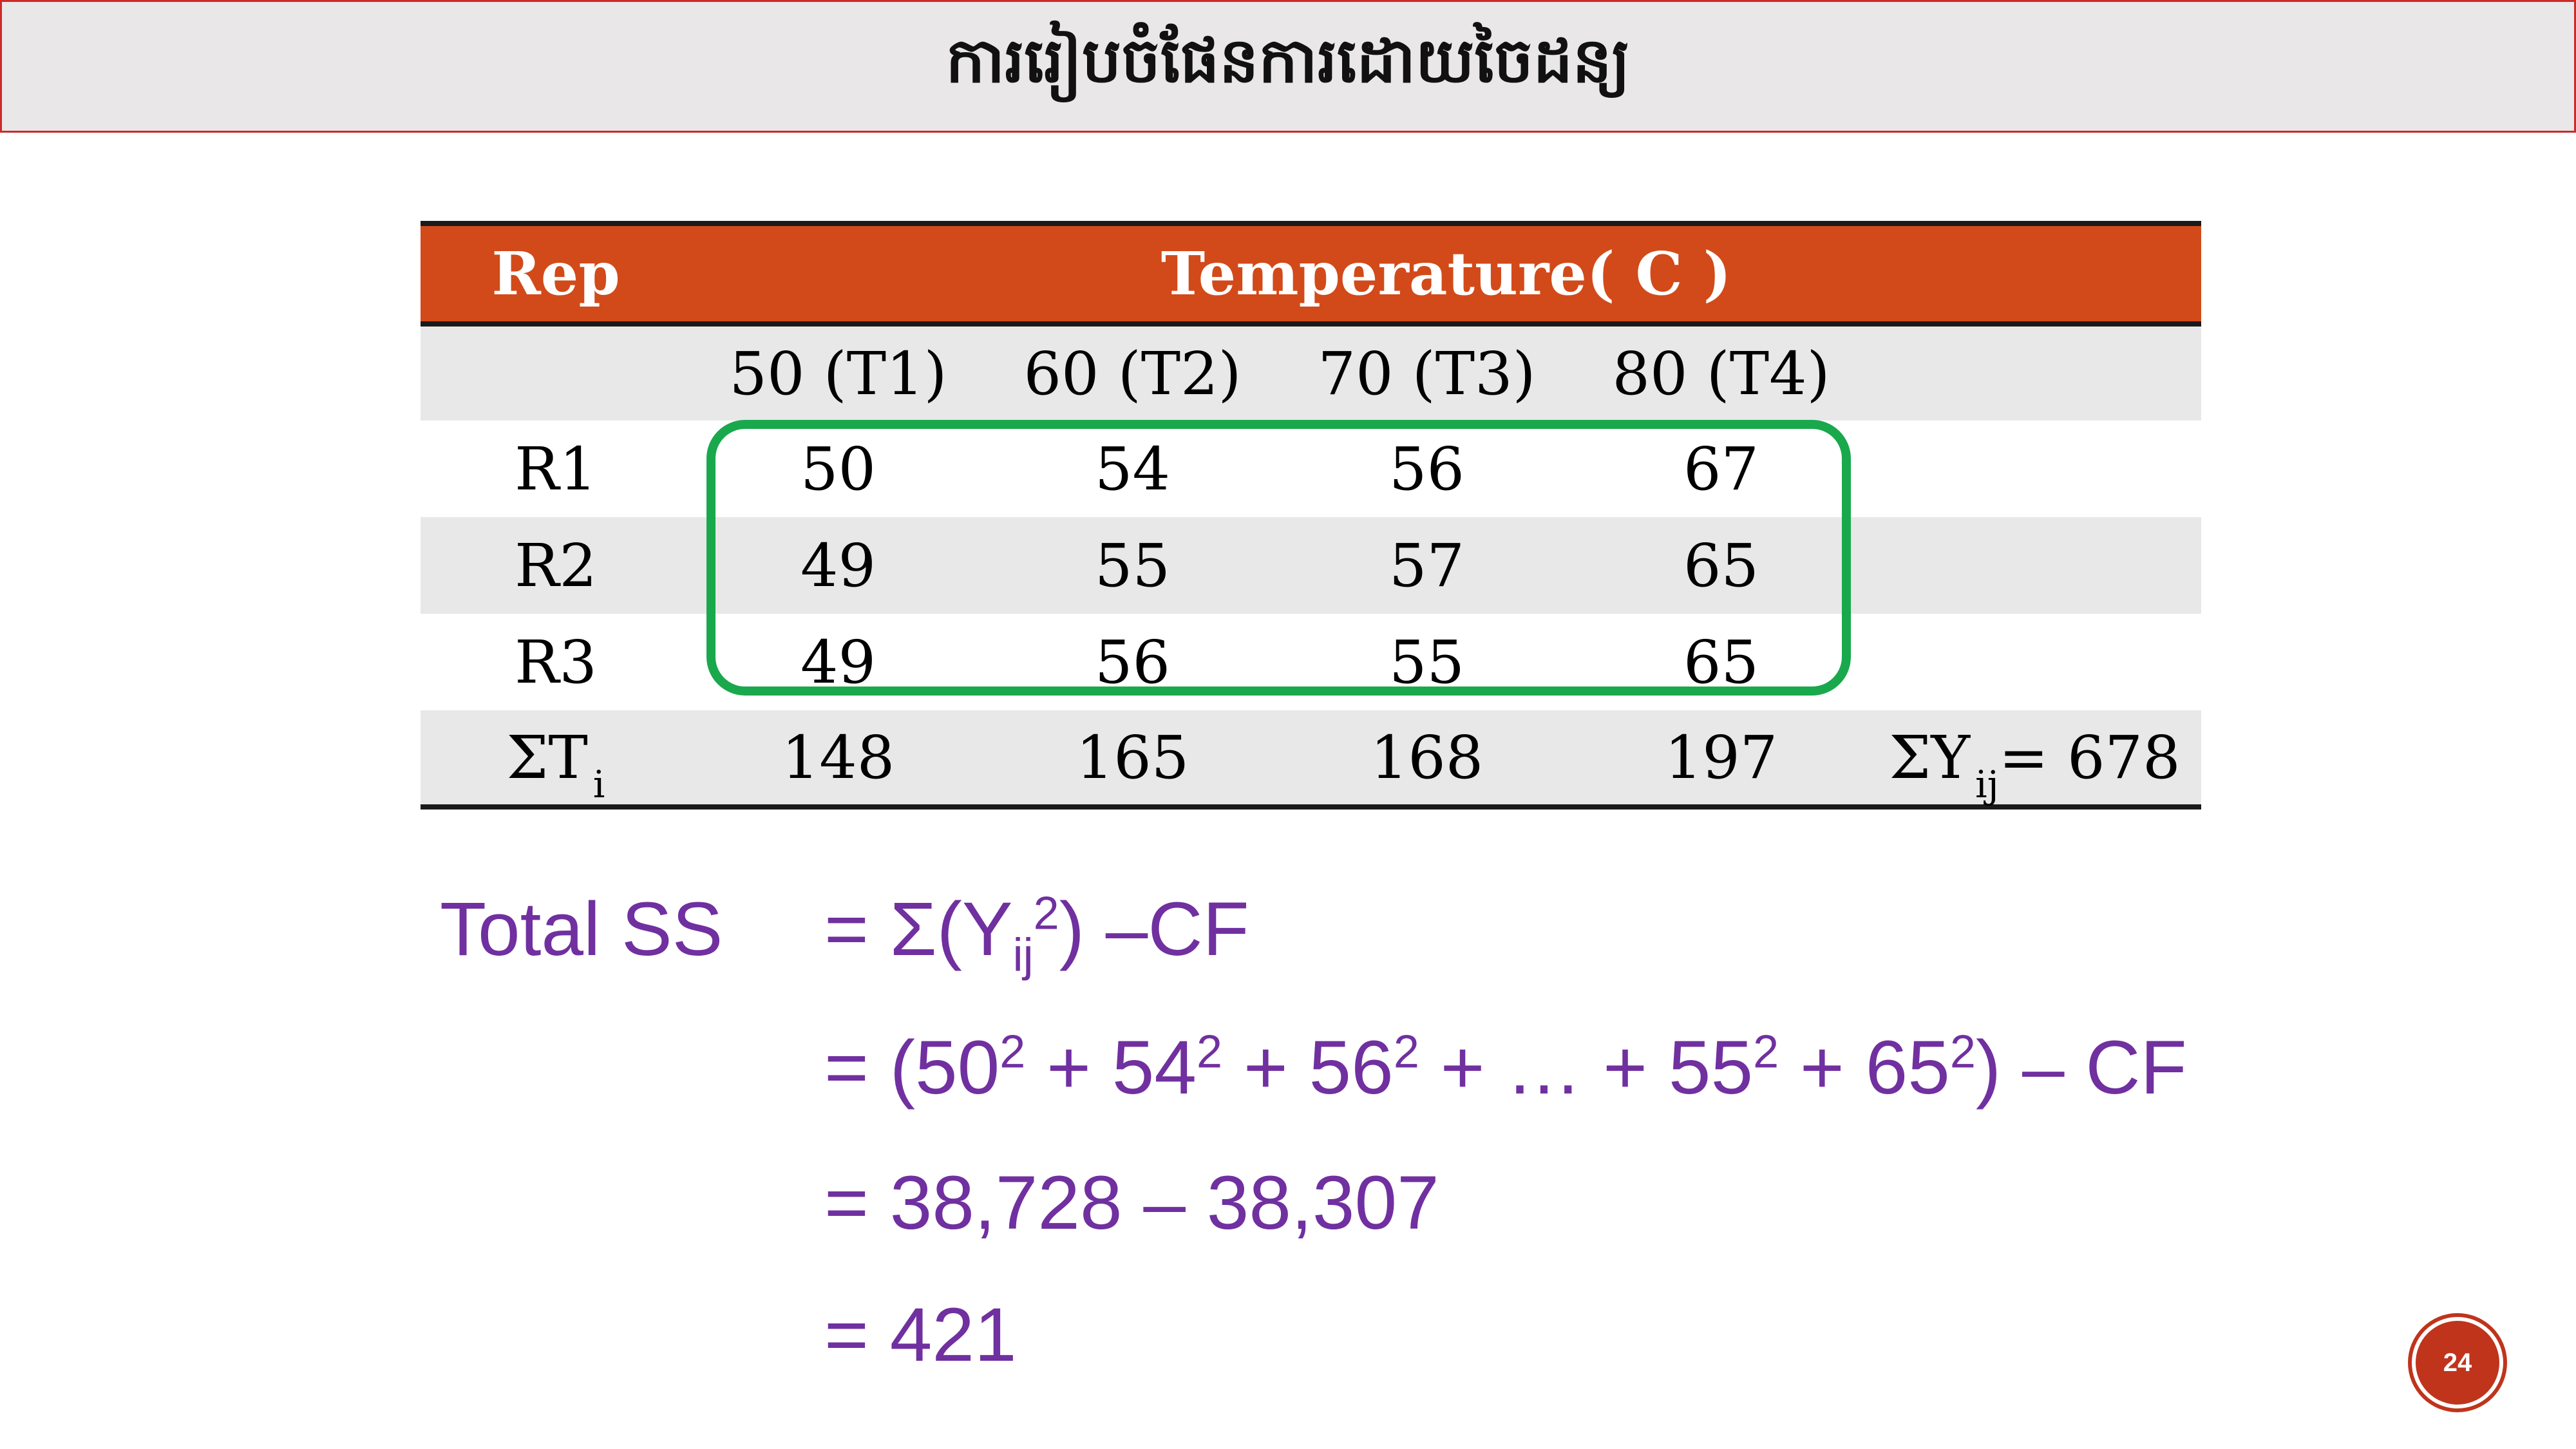  I want to click on total-cell: 168, so click(1427, 760).